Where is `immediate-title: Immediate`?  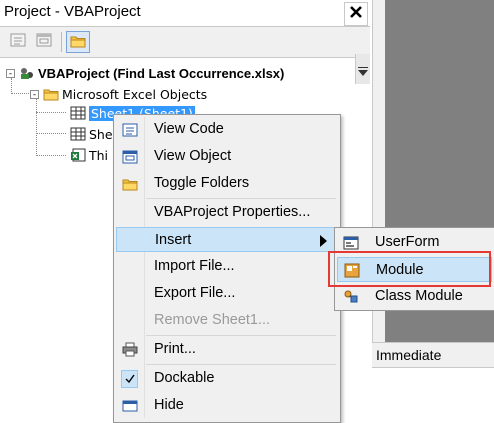
immediate-title: Immediate is located at coordinates (433, 355).